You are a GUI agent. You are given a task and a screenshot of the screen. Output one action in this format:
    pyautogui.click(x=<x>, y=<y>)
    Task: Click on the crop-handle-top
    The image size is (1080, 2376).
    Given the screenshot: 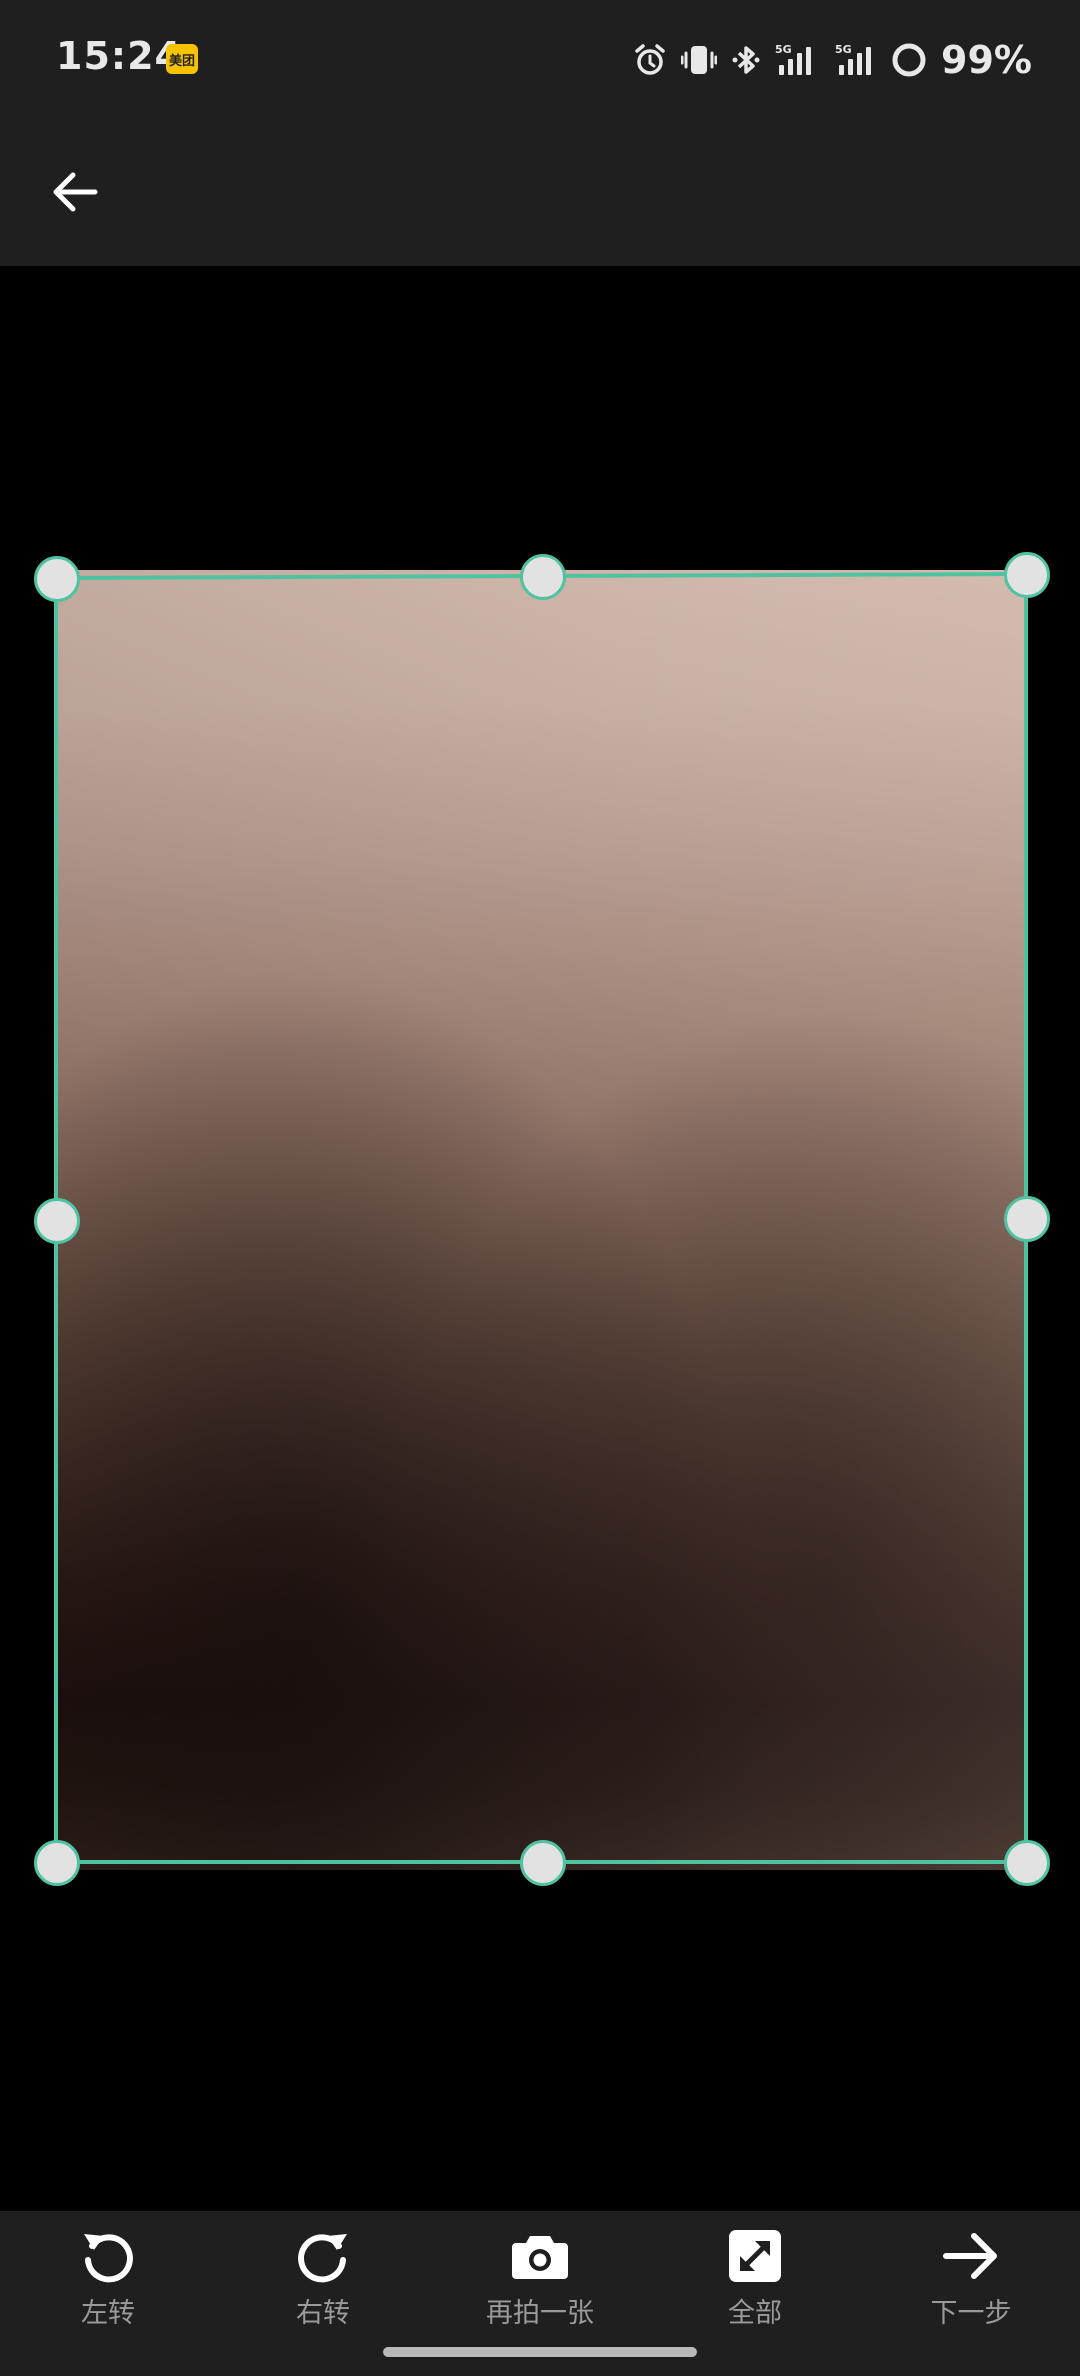 What is the action you would take?
    pyautogui.click(x=543, y=577)
    